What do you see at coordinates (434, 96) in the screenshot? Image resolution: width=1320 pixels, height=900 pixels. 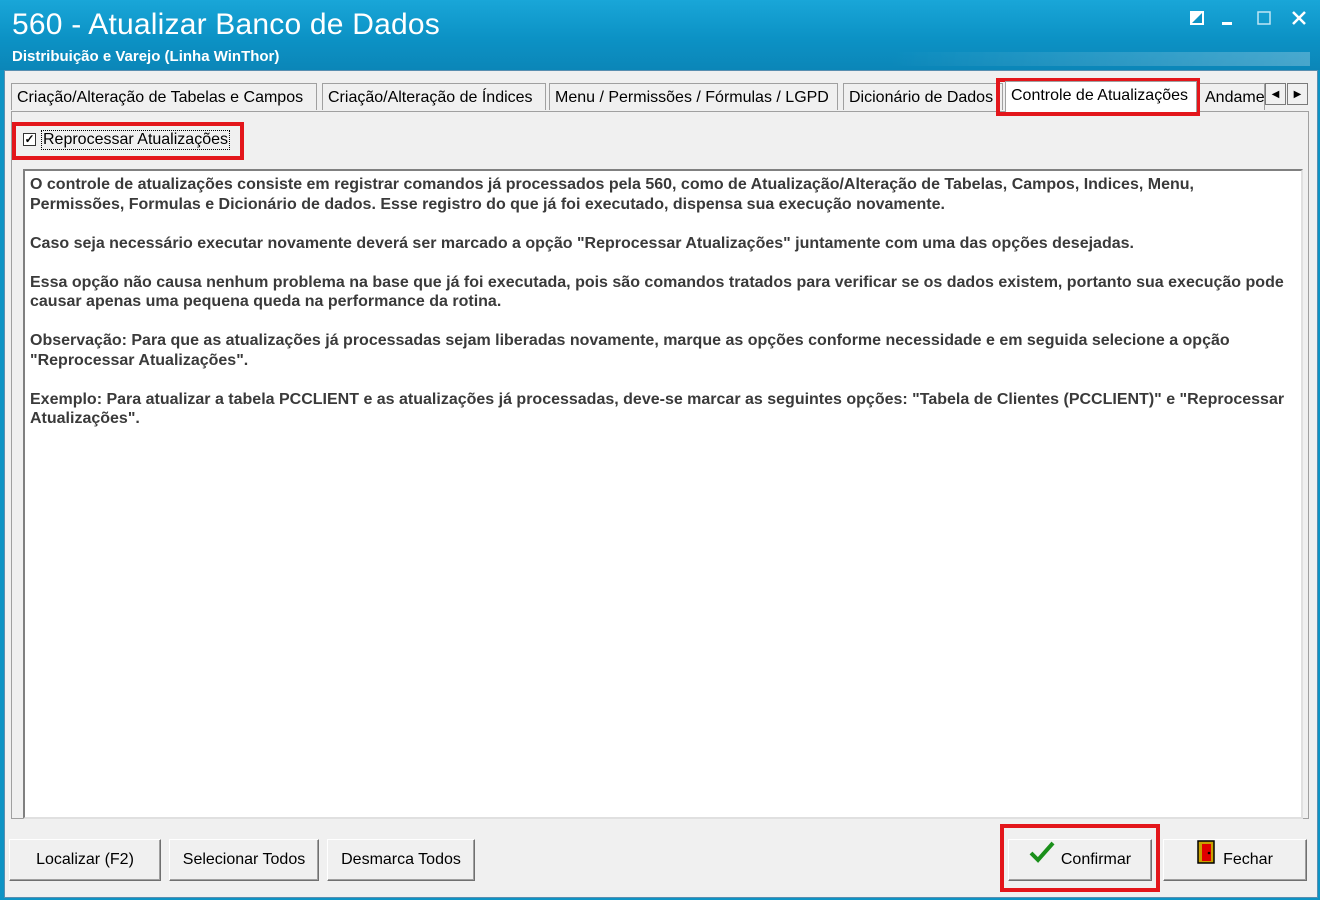 I see `tab-indices: Criação/Alteração de Índices` at bounding box center [434, 96].